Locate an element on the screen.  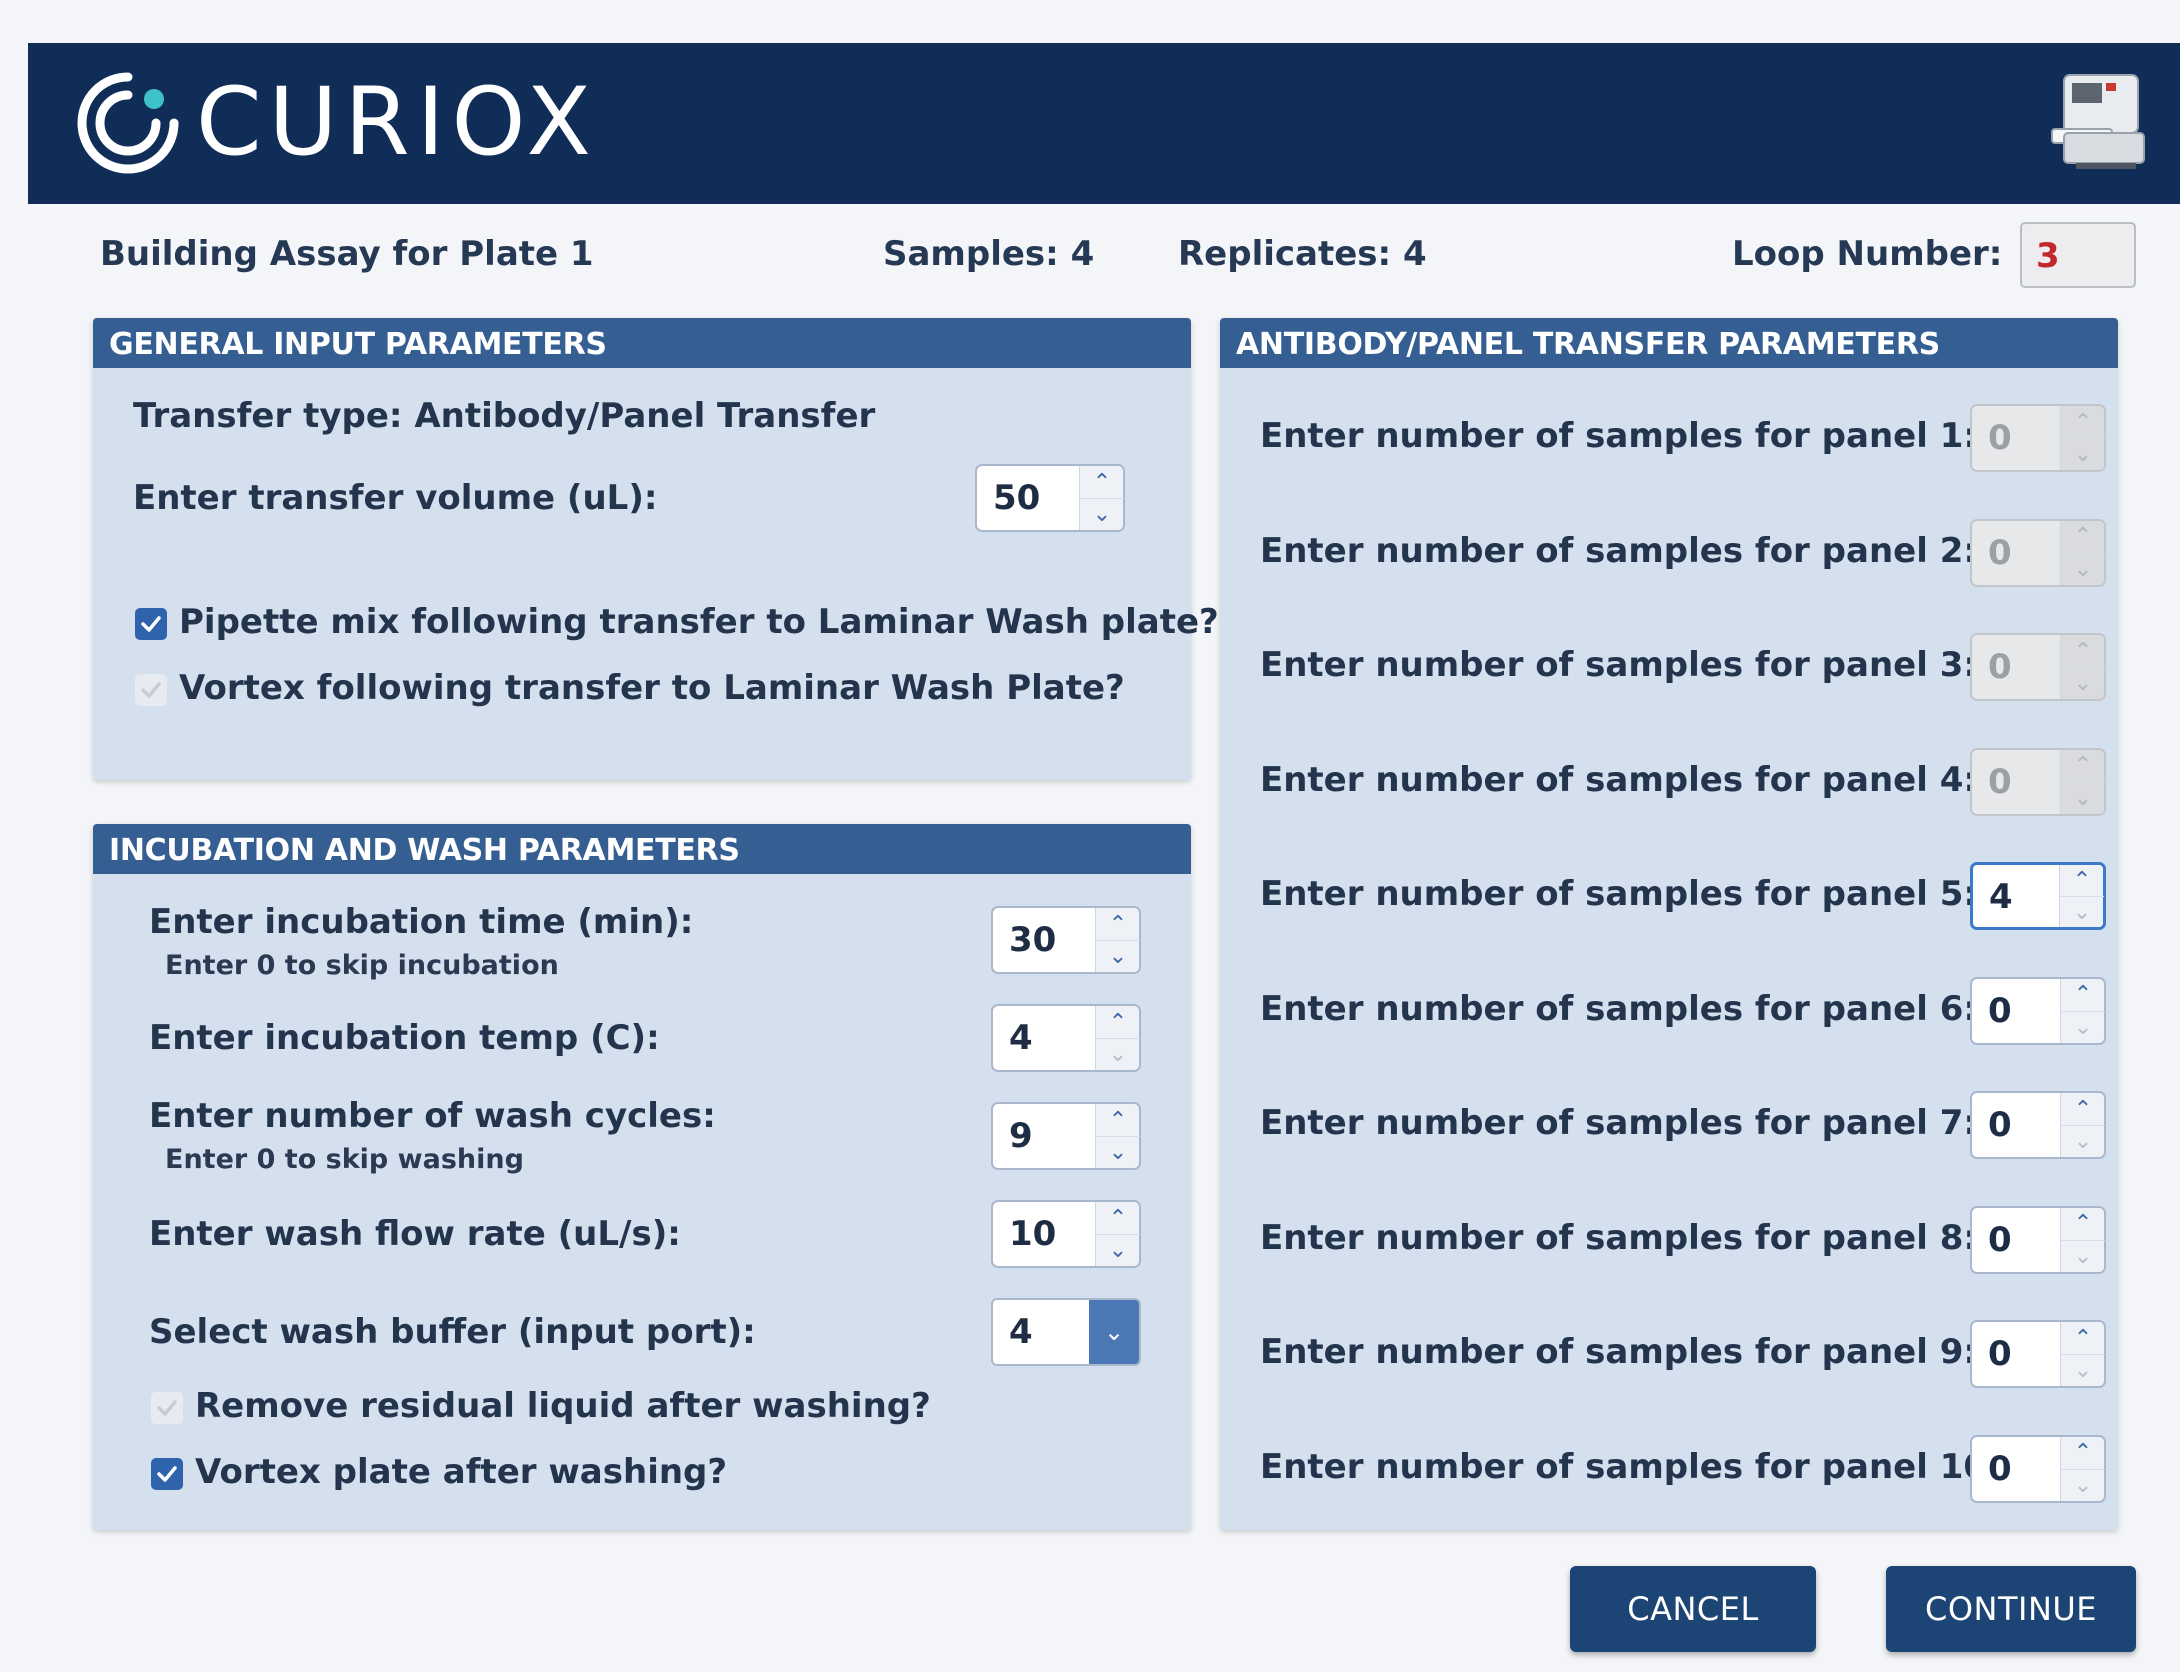
panel-3-samples-stepper: 0 ⌃ ⌄ is located at coordinates (2038, 667).